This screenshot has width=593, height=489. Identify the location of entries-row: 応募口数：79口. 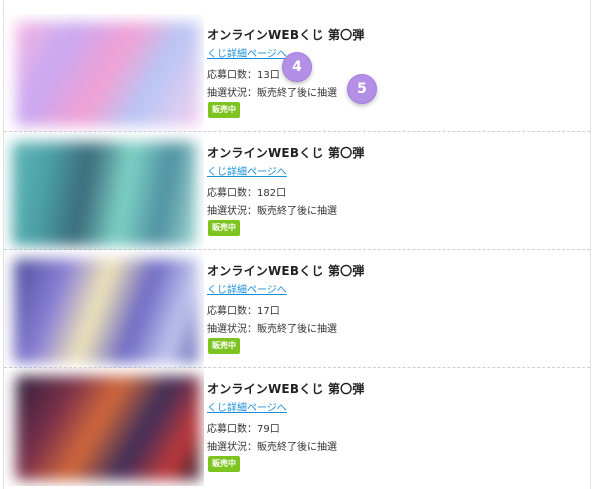
(243, 427).